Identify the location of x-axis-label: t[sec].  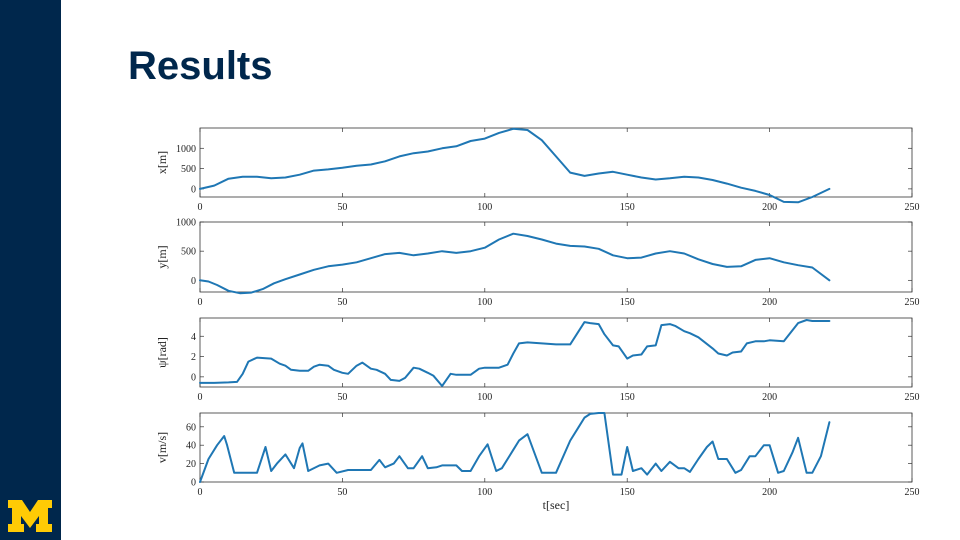
(556, 505).